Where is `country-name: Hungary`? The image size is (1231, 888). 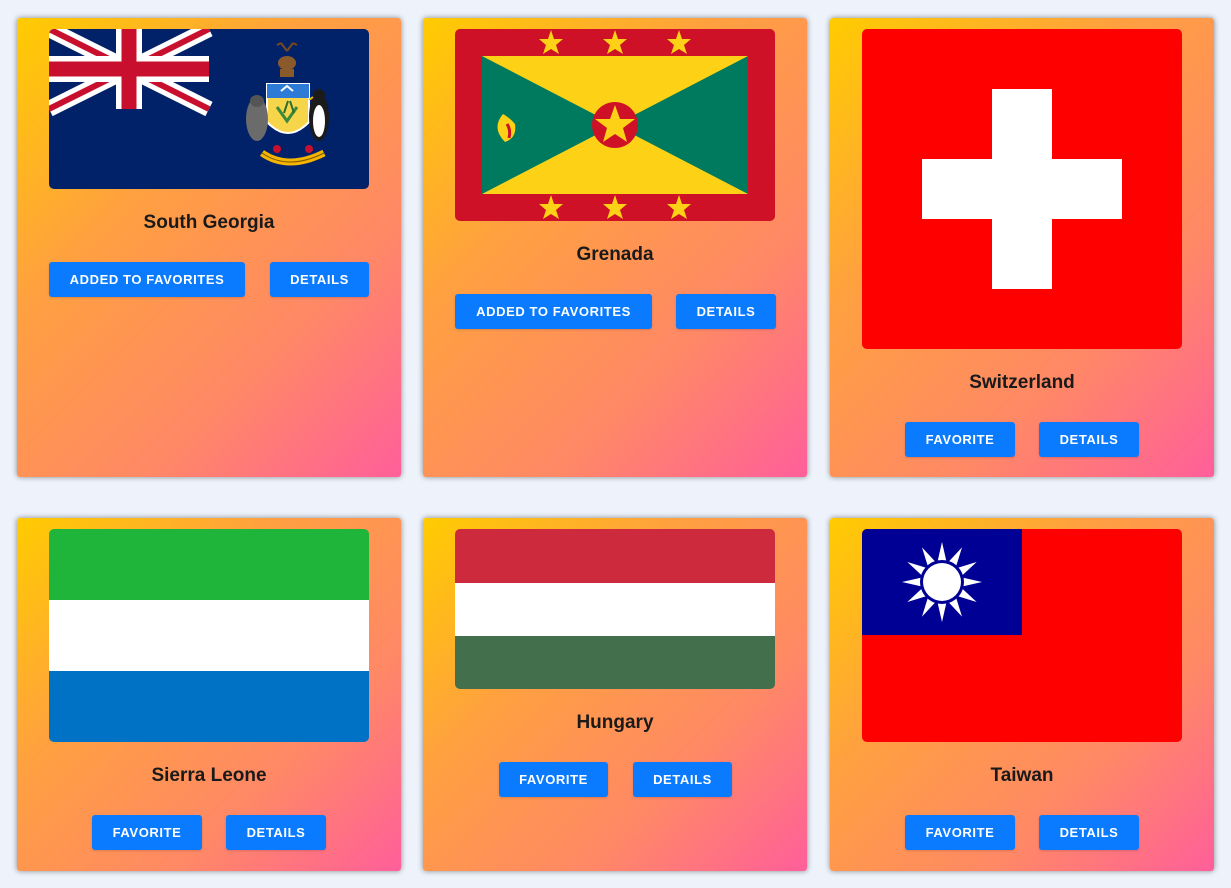 country-name: Hungary is located at coordinates (615, 722).